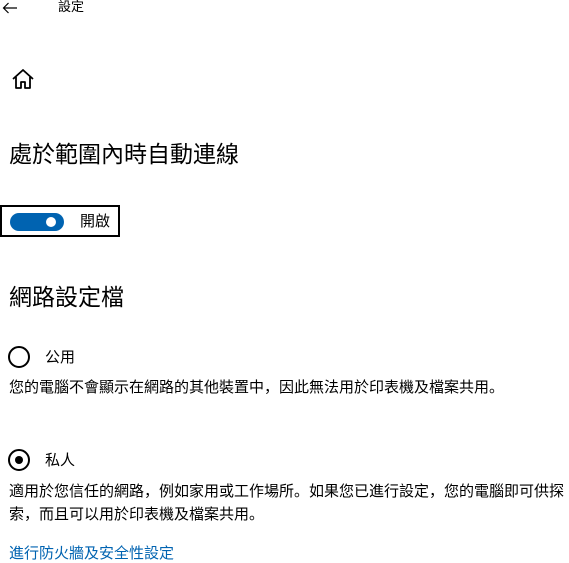 The width and height of the screenshot is (569, 563). I want to click on public-description: 您的電腦不會顯示在網路的其他裝置中，因此無法用於印表機及檔案共用。, so click(257, 387).